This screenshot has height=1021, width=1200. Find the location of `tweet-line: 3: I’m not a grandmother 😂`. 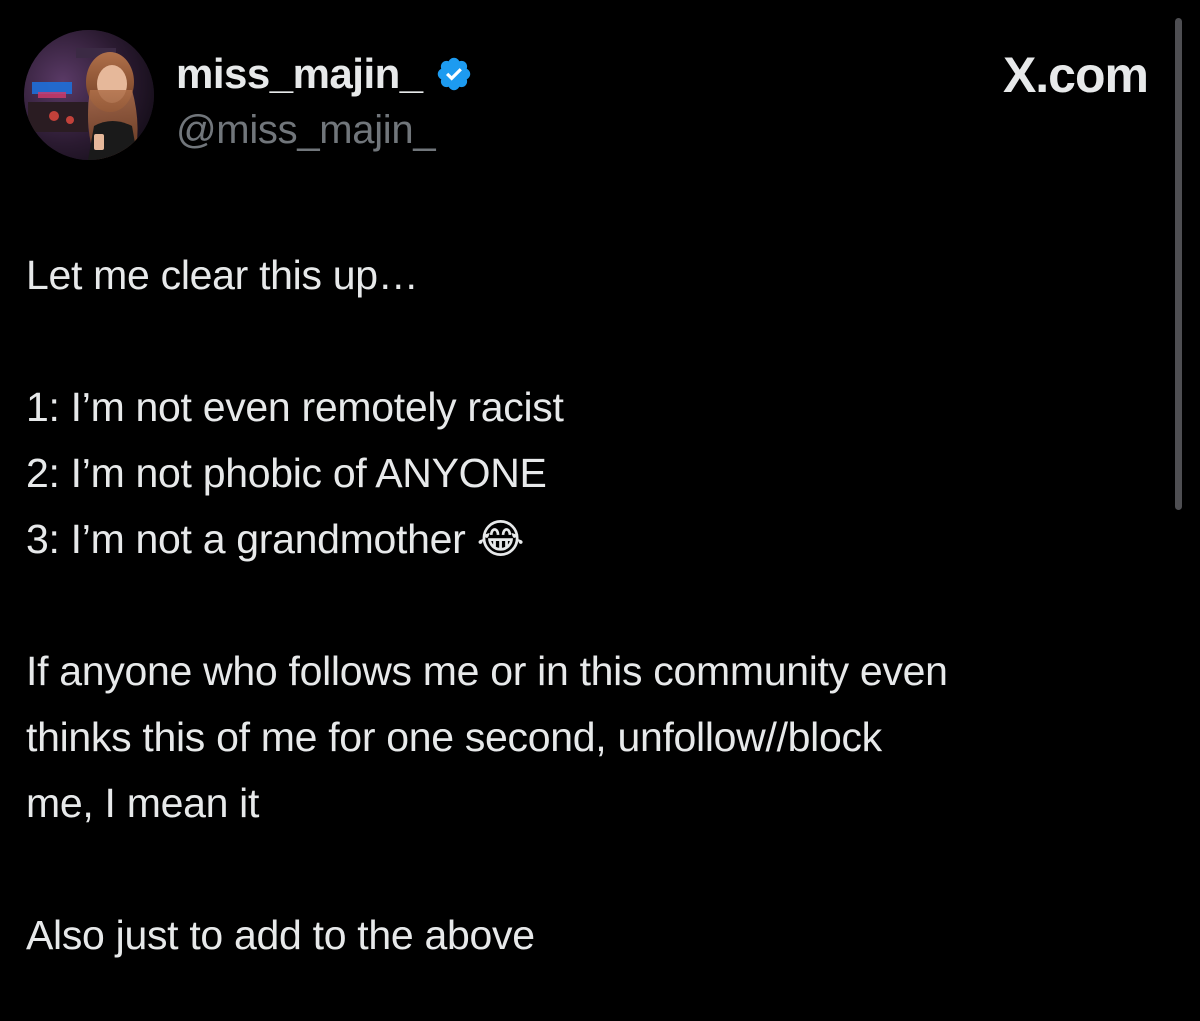

tweet-line: 3: I’m not a grandmother 😂 is located at coordinates (275, 539).